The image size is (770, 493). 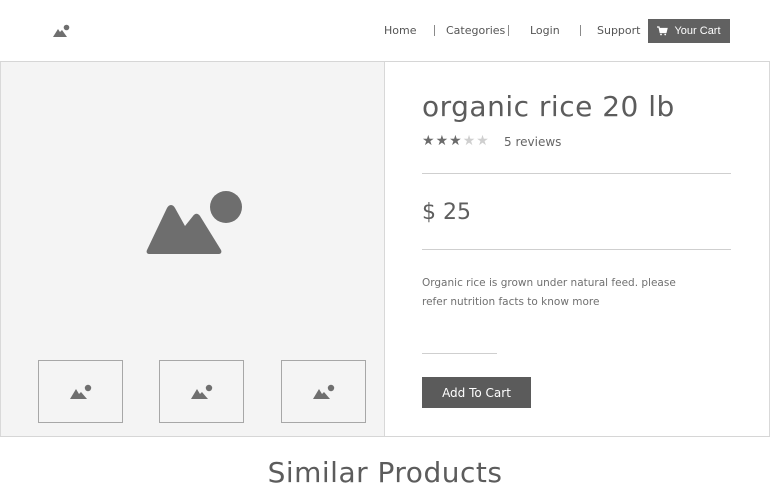 What do you see at coordinates (545, 30) in the screenshot?
I see `nav-login: Login` at bounding box center [545, 30].